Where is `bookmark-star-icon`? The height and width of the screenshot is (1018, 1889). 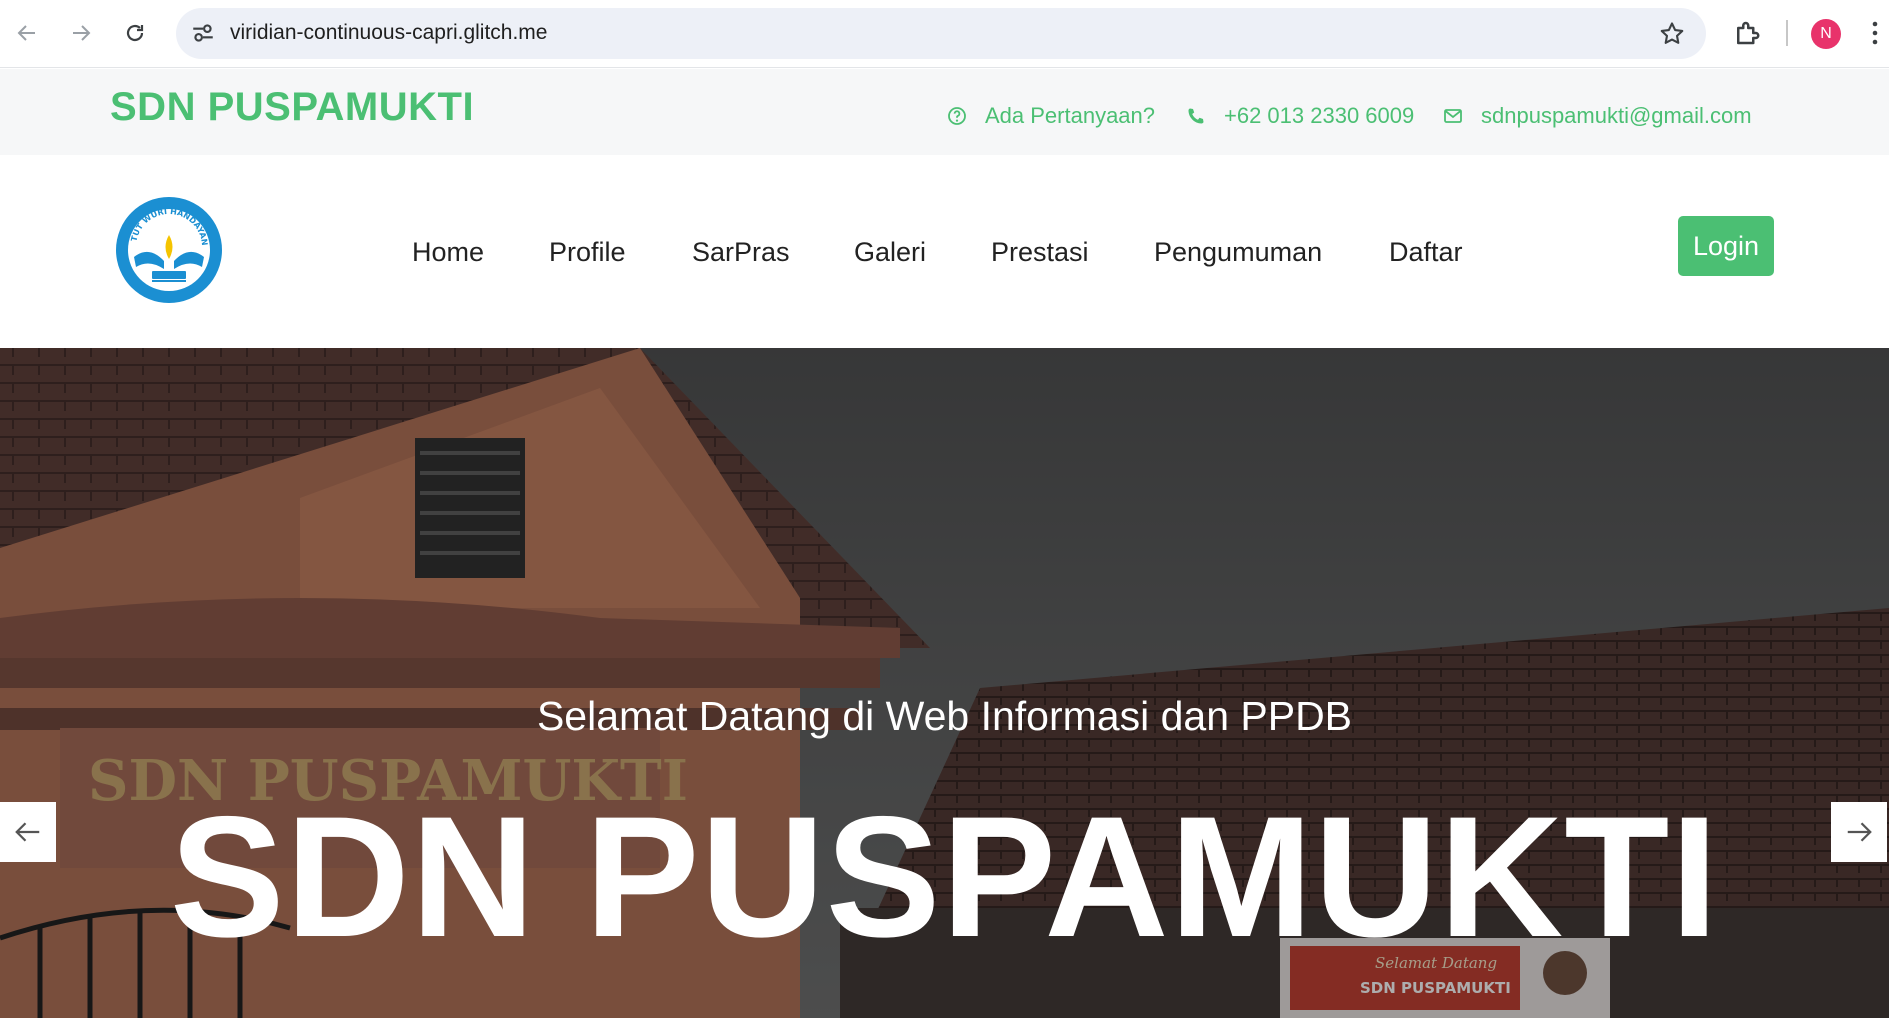
bookmark-star-icon is located at coordinates (1672, 34).